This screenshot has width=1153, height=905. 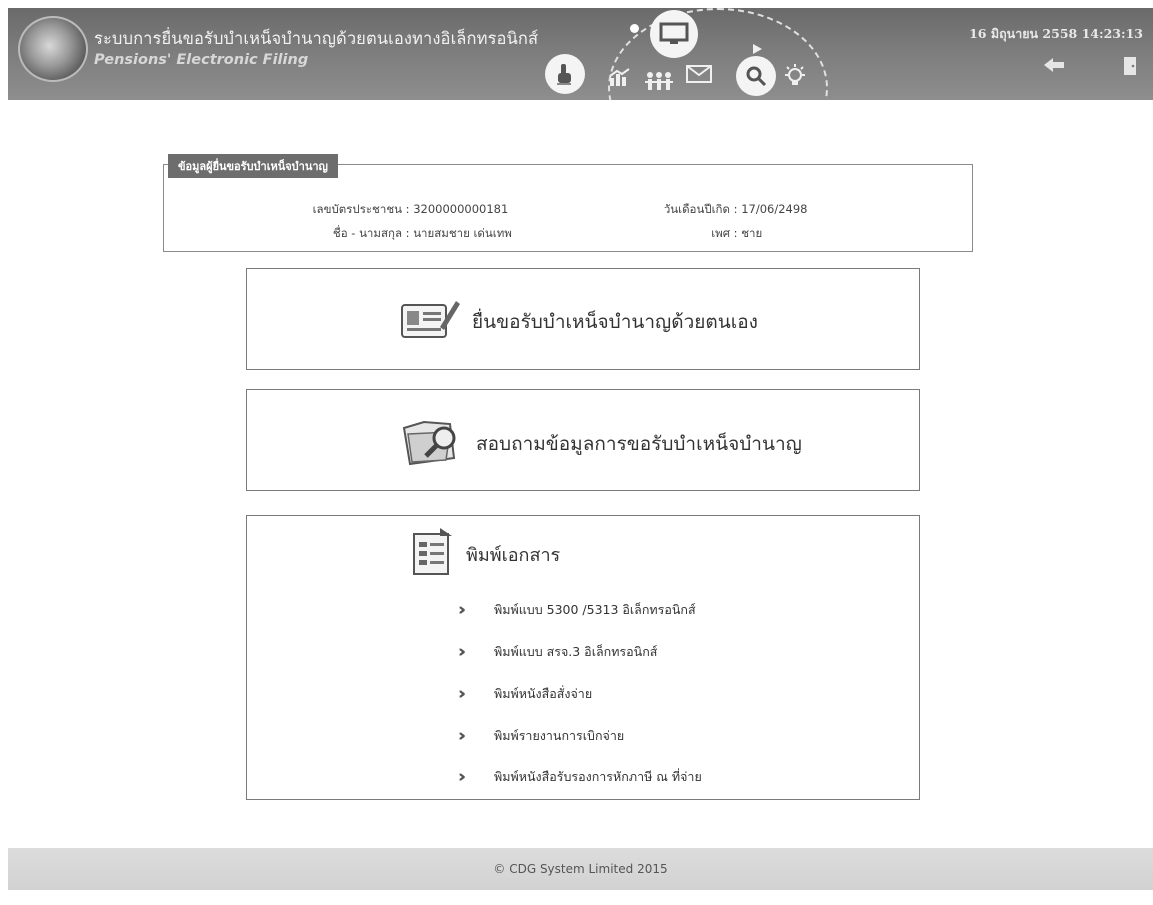 I want to click on print-item-5300-5313: ›› พิมพ์แบบ 5300 /5313 อิเล็กทรอนิกส์, so click(x=577, y=610).